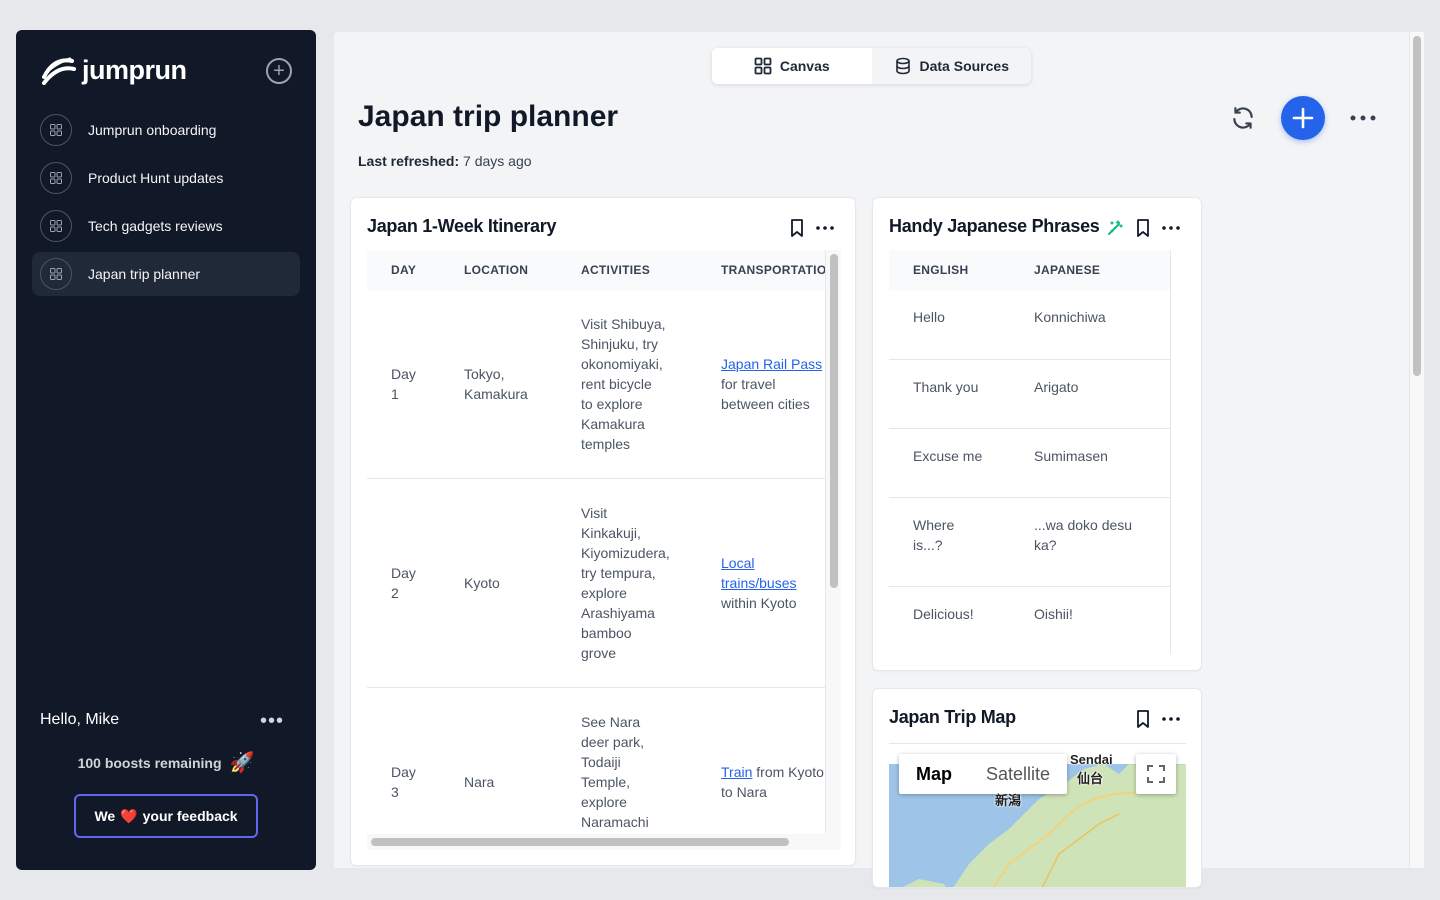 This screenshot has height=900, width=1440. I want to click on sidebar-item-japan-trip-planner: Japan trip planner, so click(166, 274).